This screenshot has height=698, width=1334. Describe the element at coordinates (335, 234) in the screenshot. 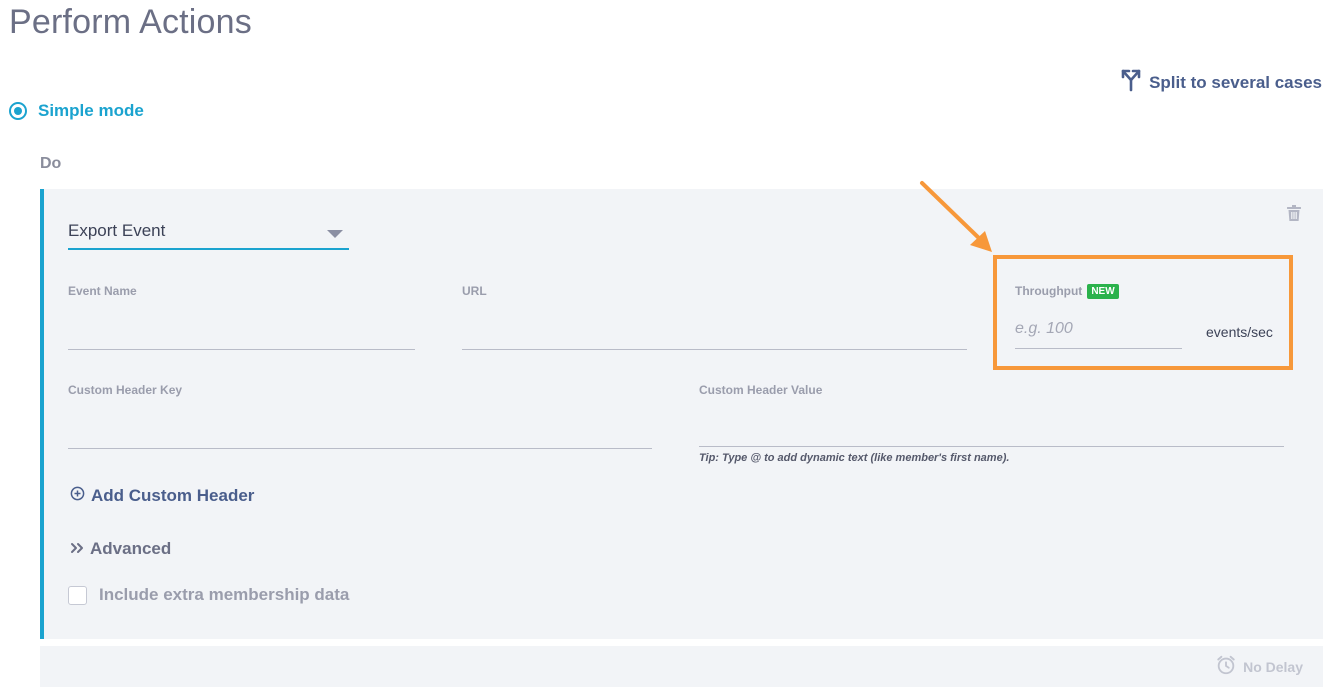

I see `chevron-down-icon` at that location.